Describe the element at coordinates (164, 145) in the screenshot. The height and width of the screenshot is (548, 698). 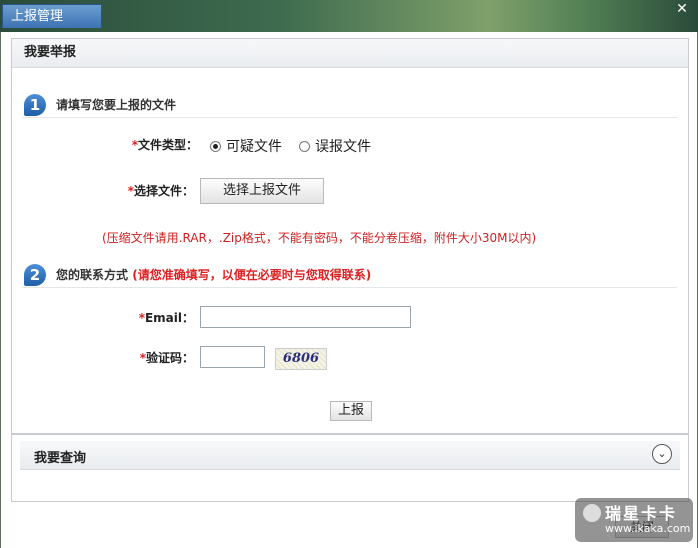
I see `file-type-label: *文件类型：` at that location.